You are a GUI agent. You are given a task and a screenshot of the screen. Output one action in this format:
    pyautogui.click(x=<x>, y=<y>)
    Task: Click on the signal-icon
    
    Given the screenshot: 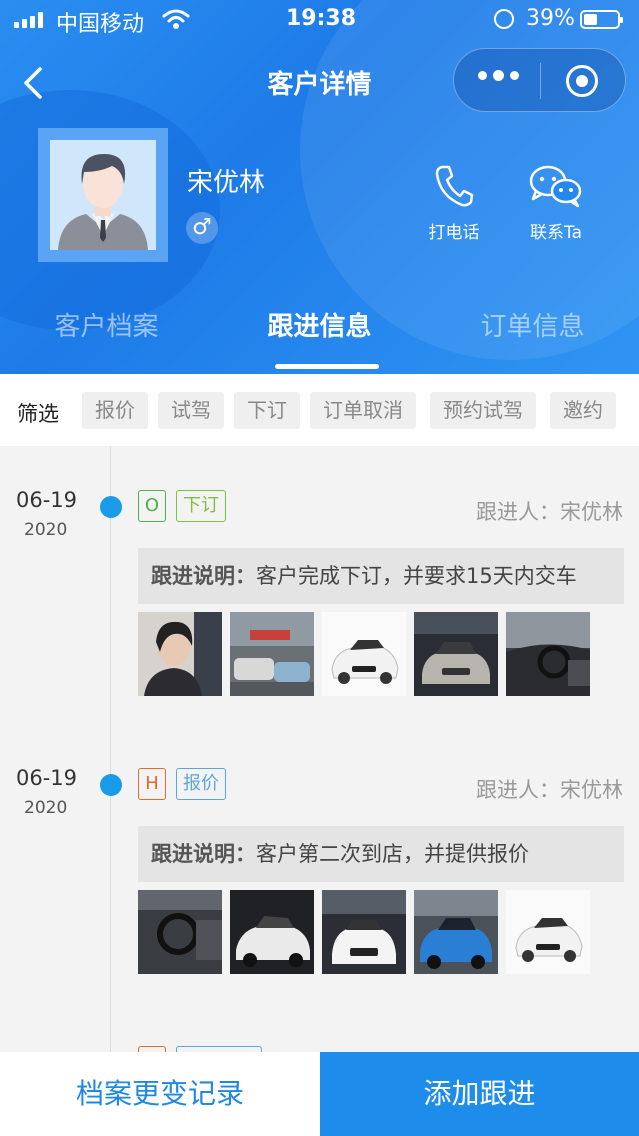 What is the action you would take?
    pyautogui.click(x=28, y=20)
    